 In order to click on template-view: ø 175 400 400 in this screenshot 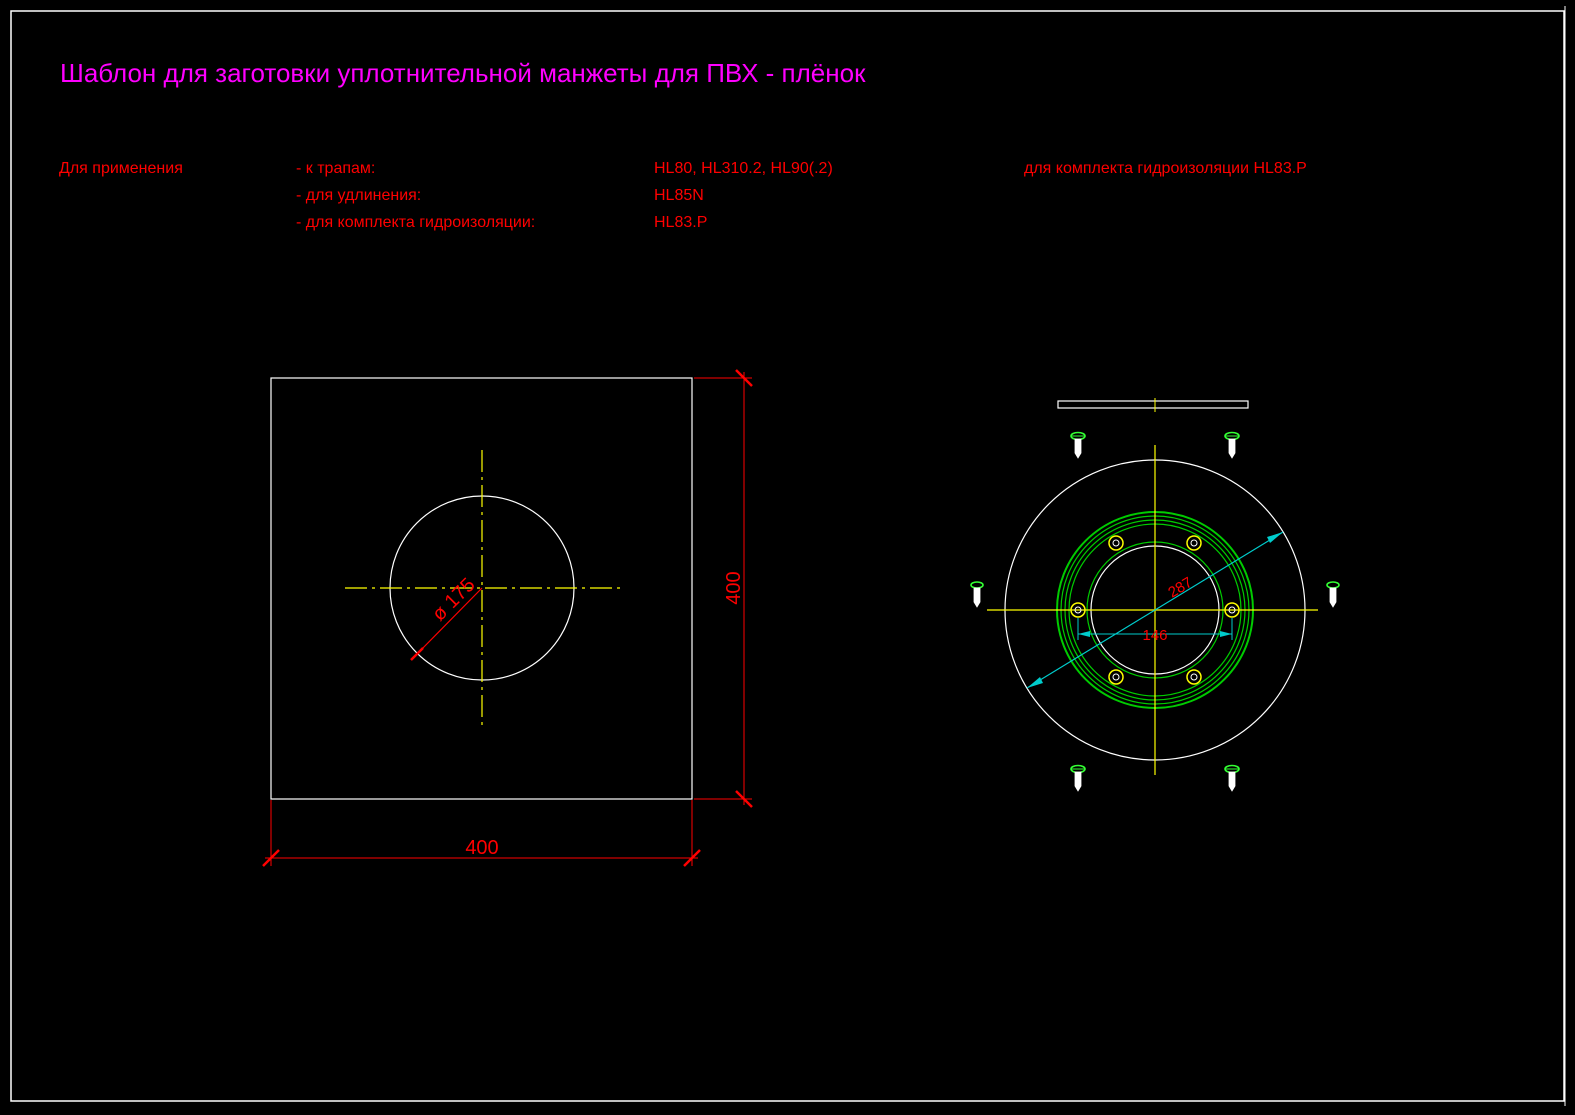, I will do `click(507, 618)`.